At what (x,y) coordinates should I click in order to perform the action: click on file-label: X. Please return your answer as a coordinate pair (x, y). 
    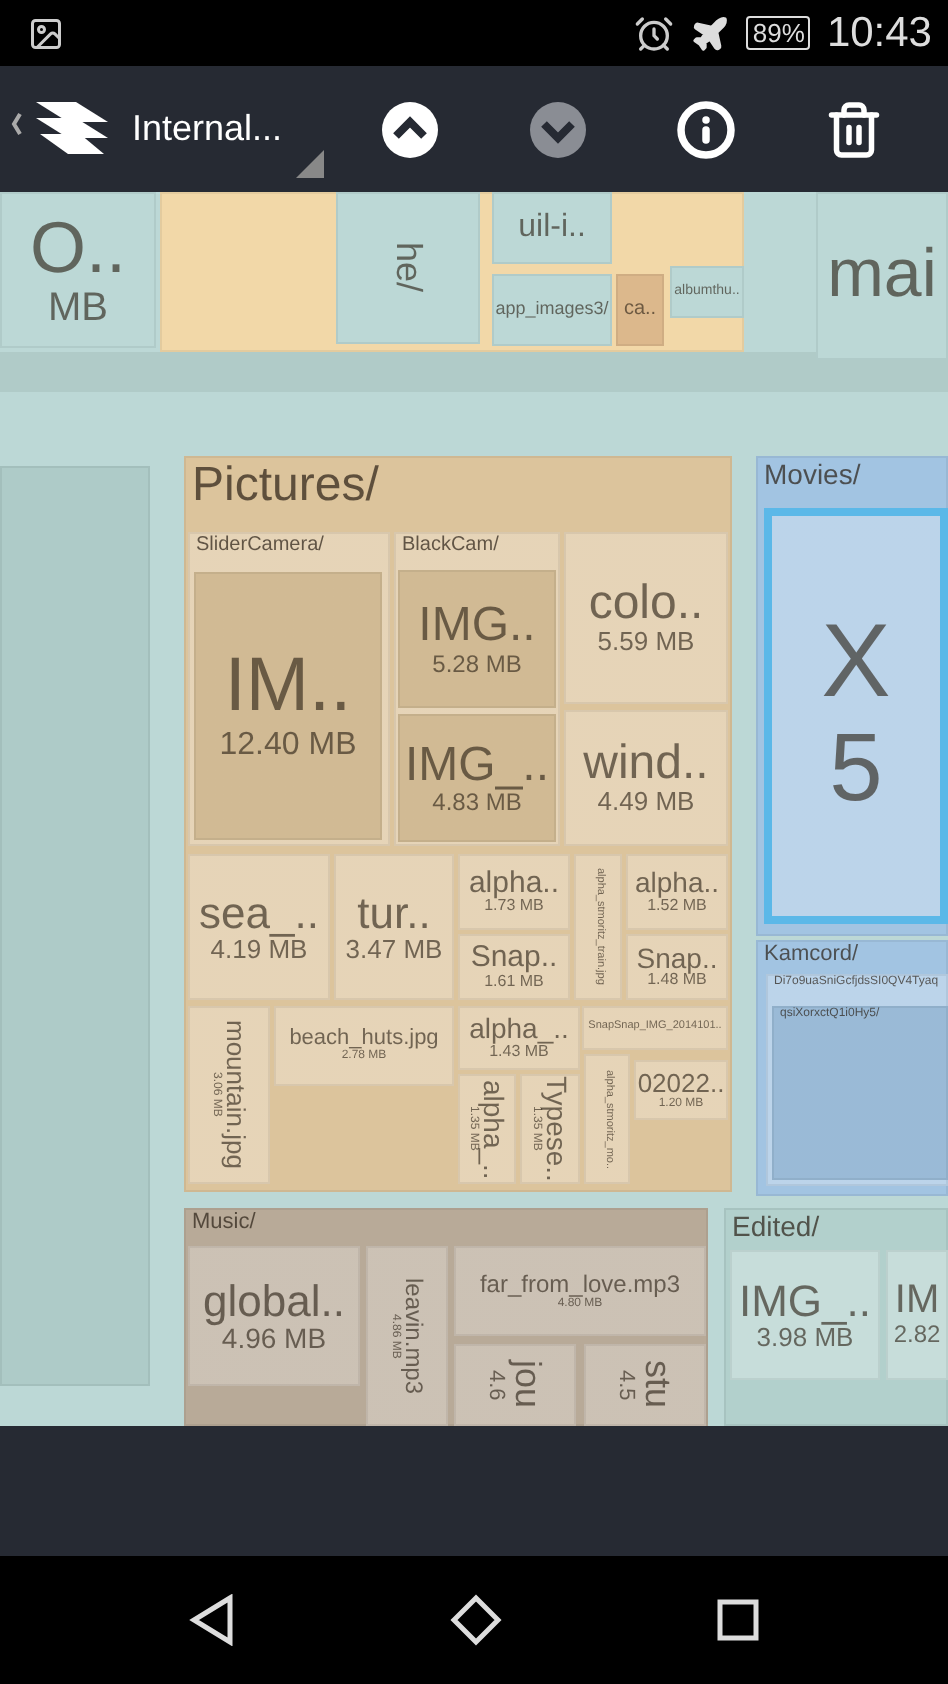
    Looking at the image, I should click on (856, 663).